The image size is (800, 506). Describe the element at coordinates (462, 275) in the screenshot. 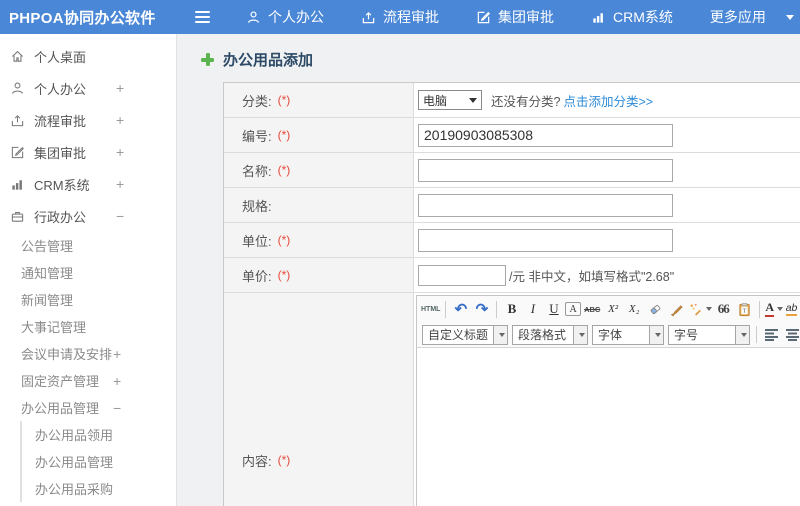

I see `price-input` at that location.